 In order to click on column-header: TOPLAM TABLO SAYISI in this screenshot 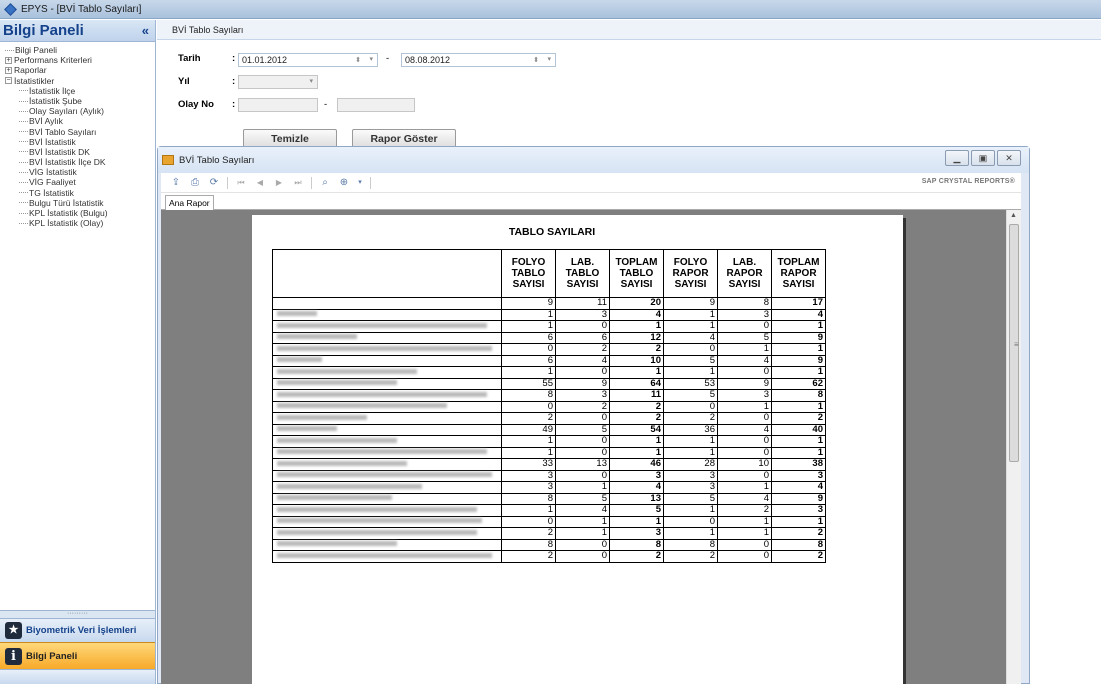, I will do `click(636, 273)`.